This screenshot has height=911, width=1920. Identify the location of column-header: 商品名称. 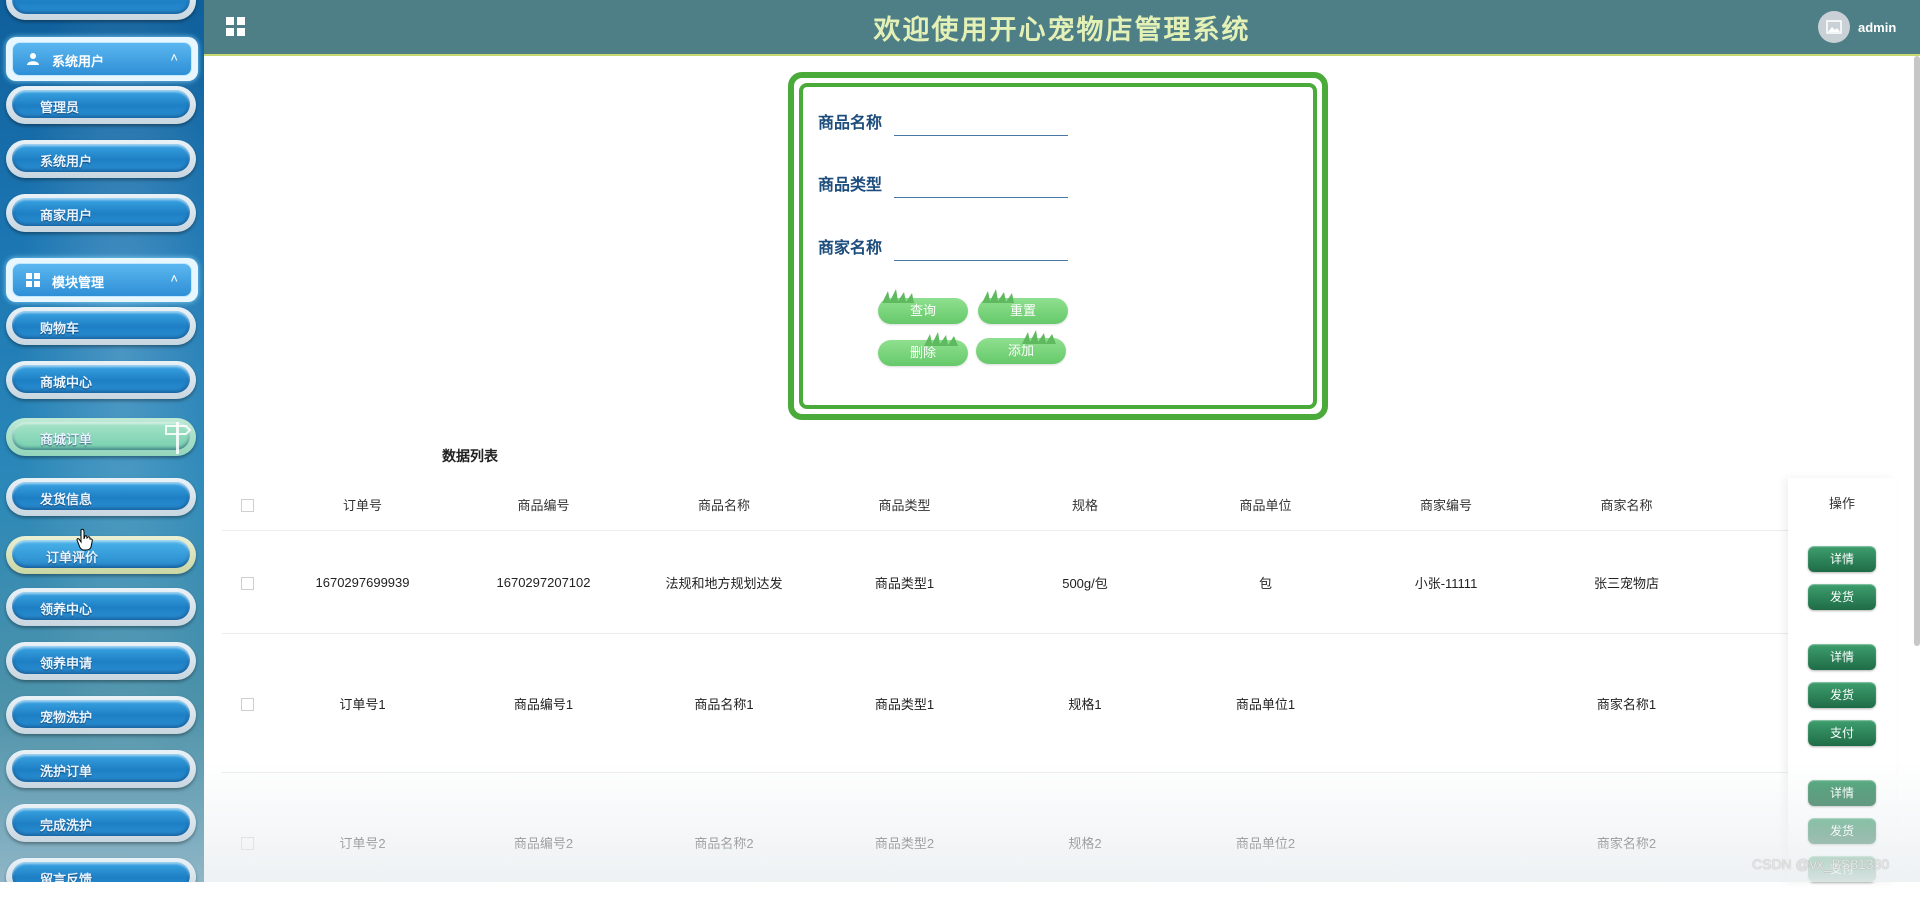
(724, 504).